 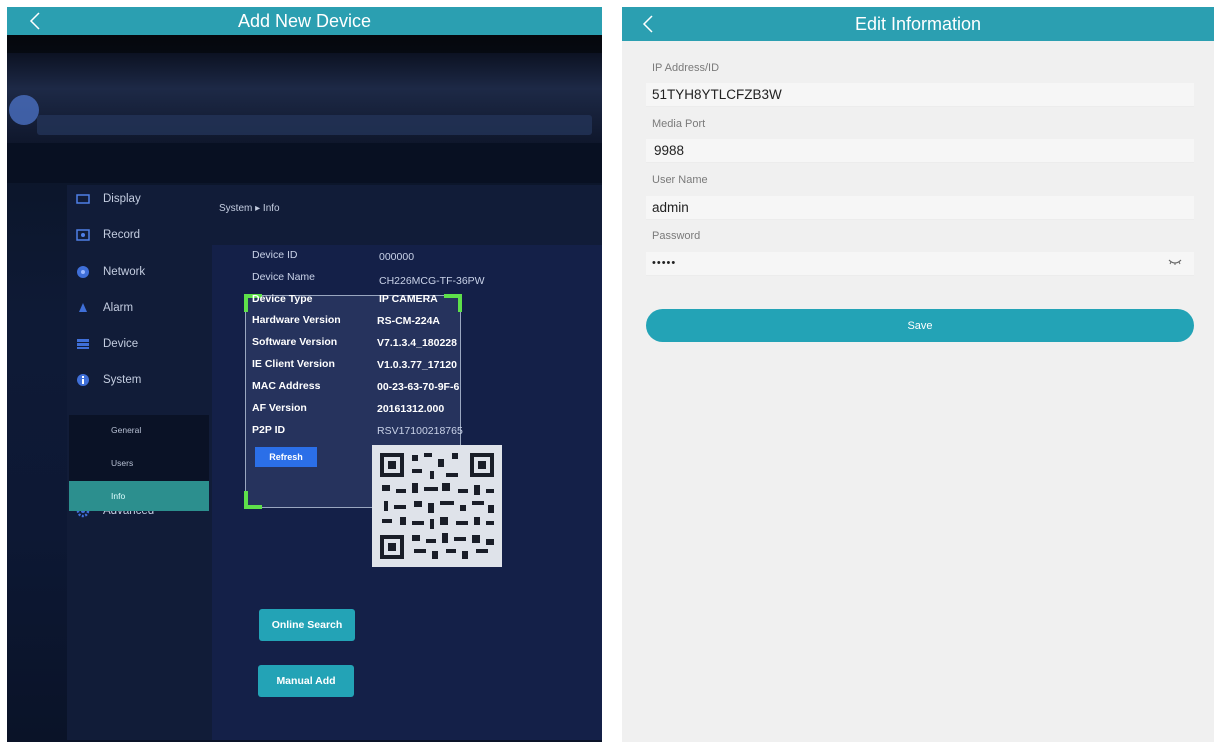 I want to click on info-label: Hardware Version, so click(x=296, y=320).